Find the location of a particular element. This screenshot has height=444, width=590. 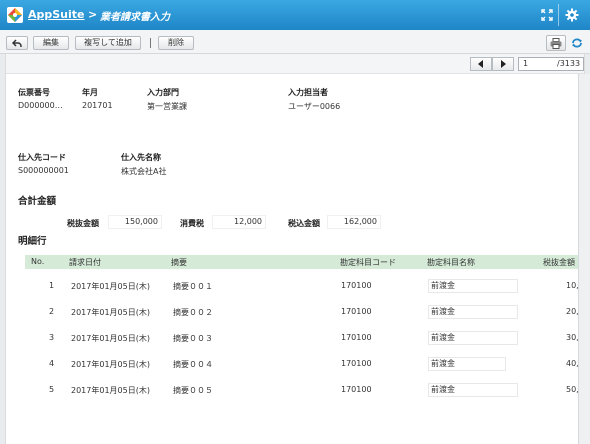

table-row: 5 2017年01月05日(木) 摘要００５ 170100 前渡金 50,0 is located at coordinates (295, 396).